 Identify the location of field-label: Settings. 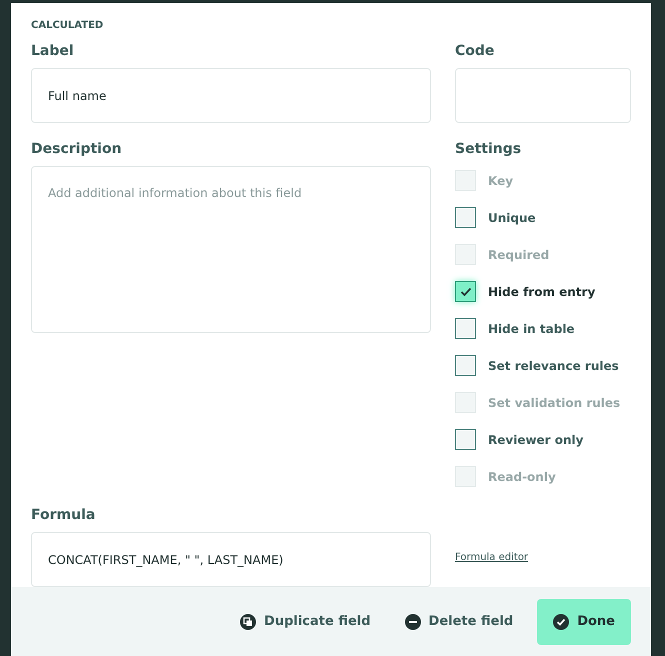
(488, 149).